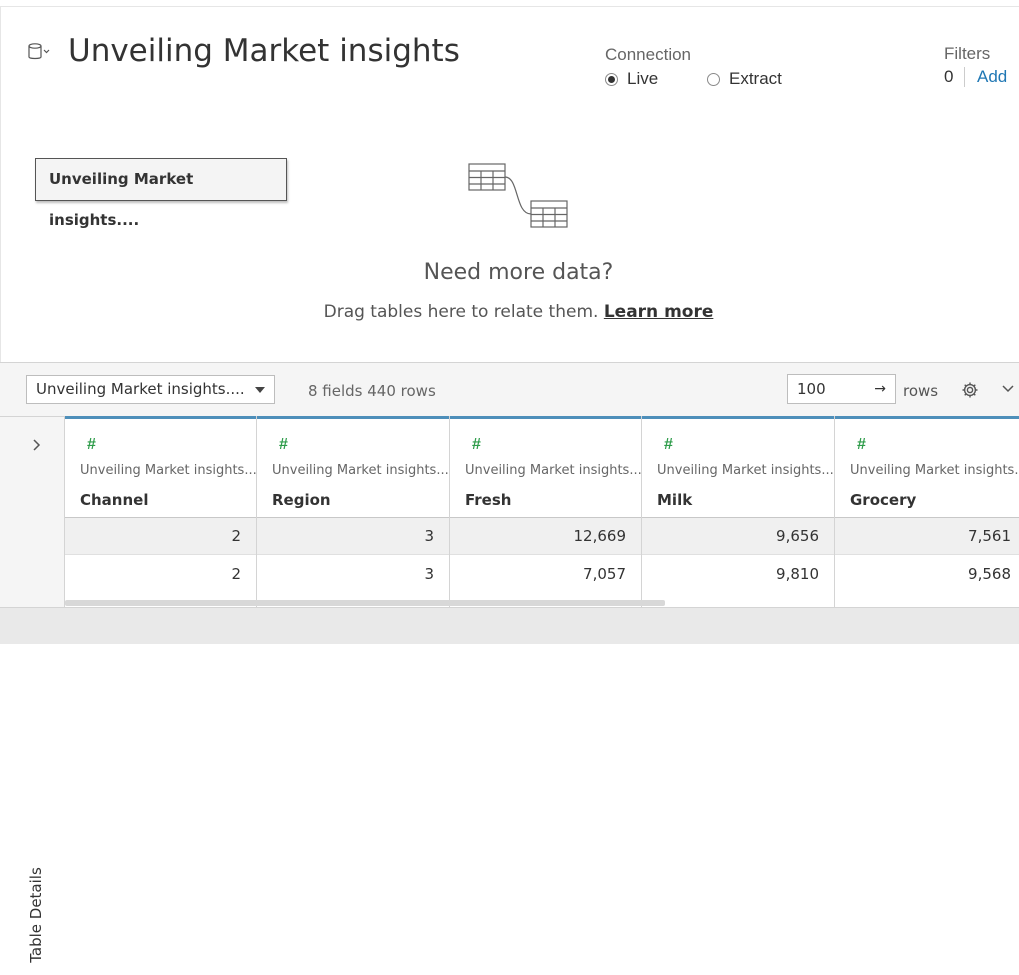 The height and width of the screenshot is (975, 1019). What do you see at coordinates (301, 500) in the screenshot?
I see `column-name: Region` at bounding box center [301, 500].